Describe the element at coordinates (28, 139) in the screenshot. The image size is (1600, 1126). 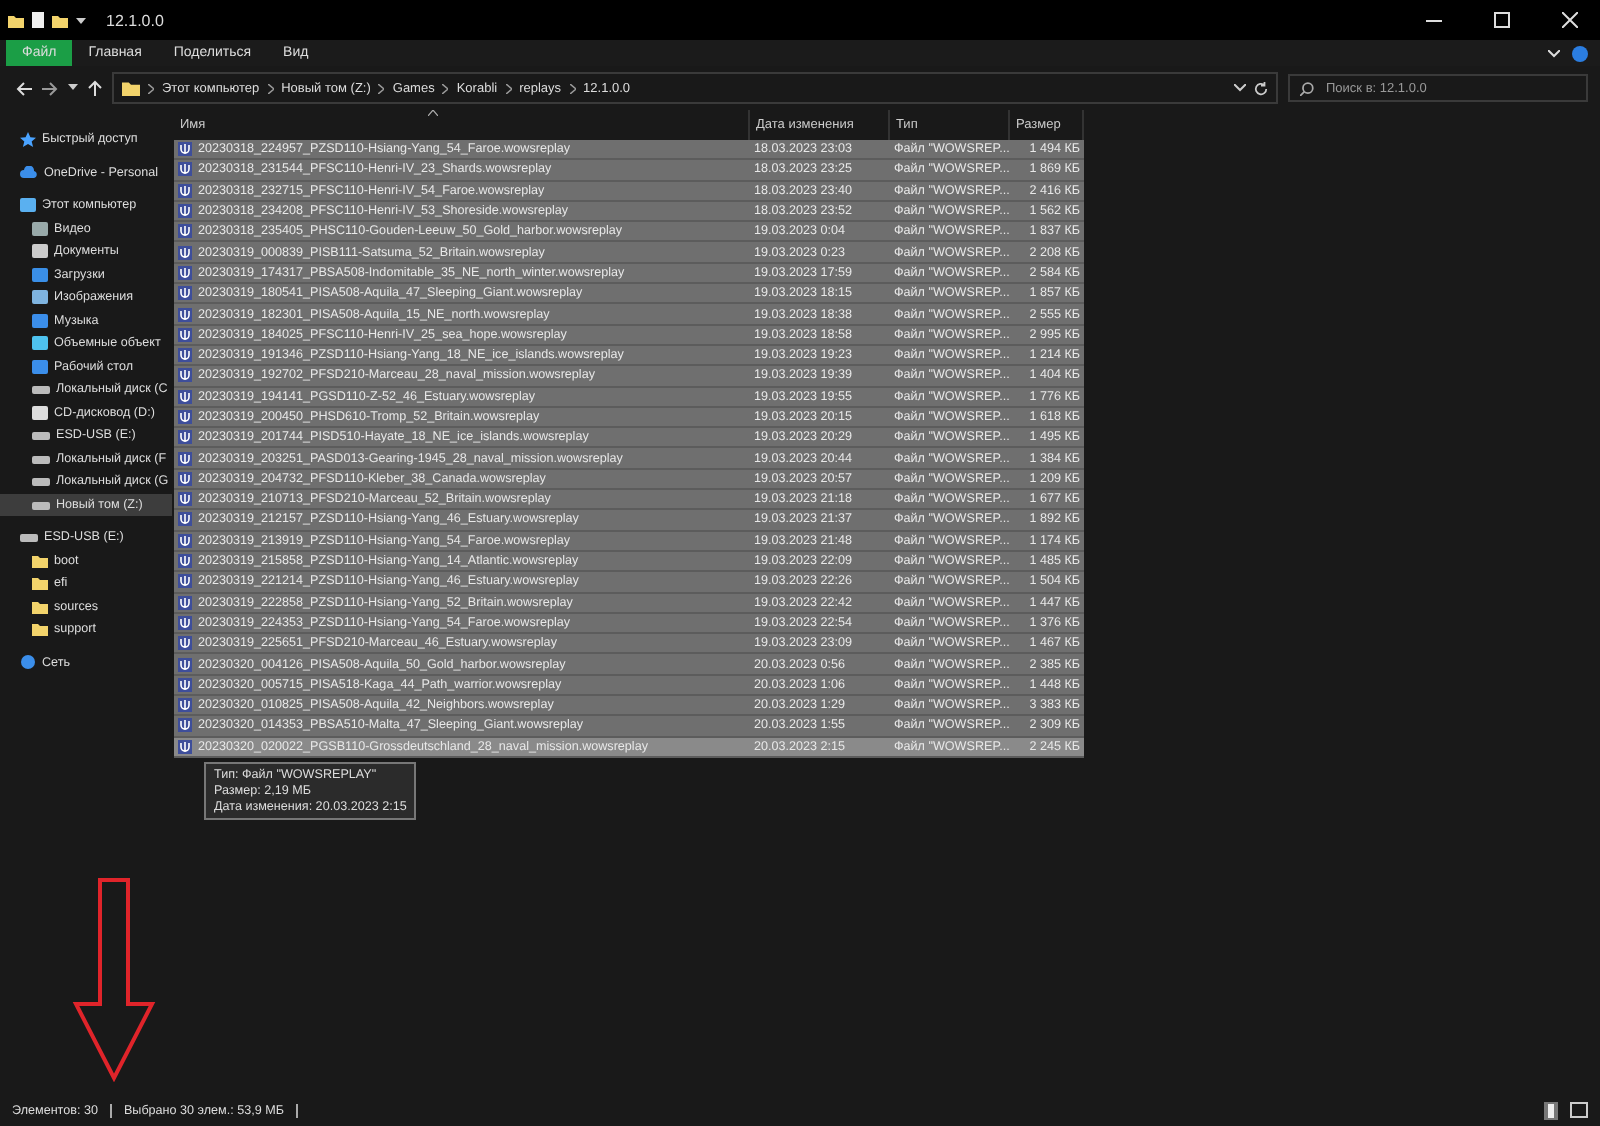
I see `star-icon` at that location.